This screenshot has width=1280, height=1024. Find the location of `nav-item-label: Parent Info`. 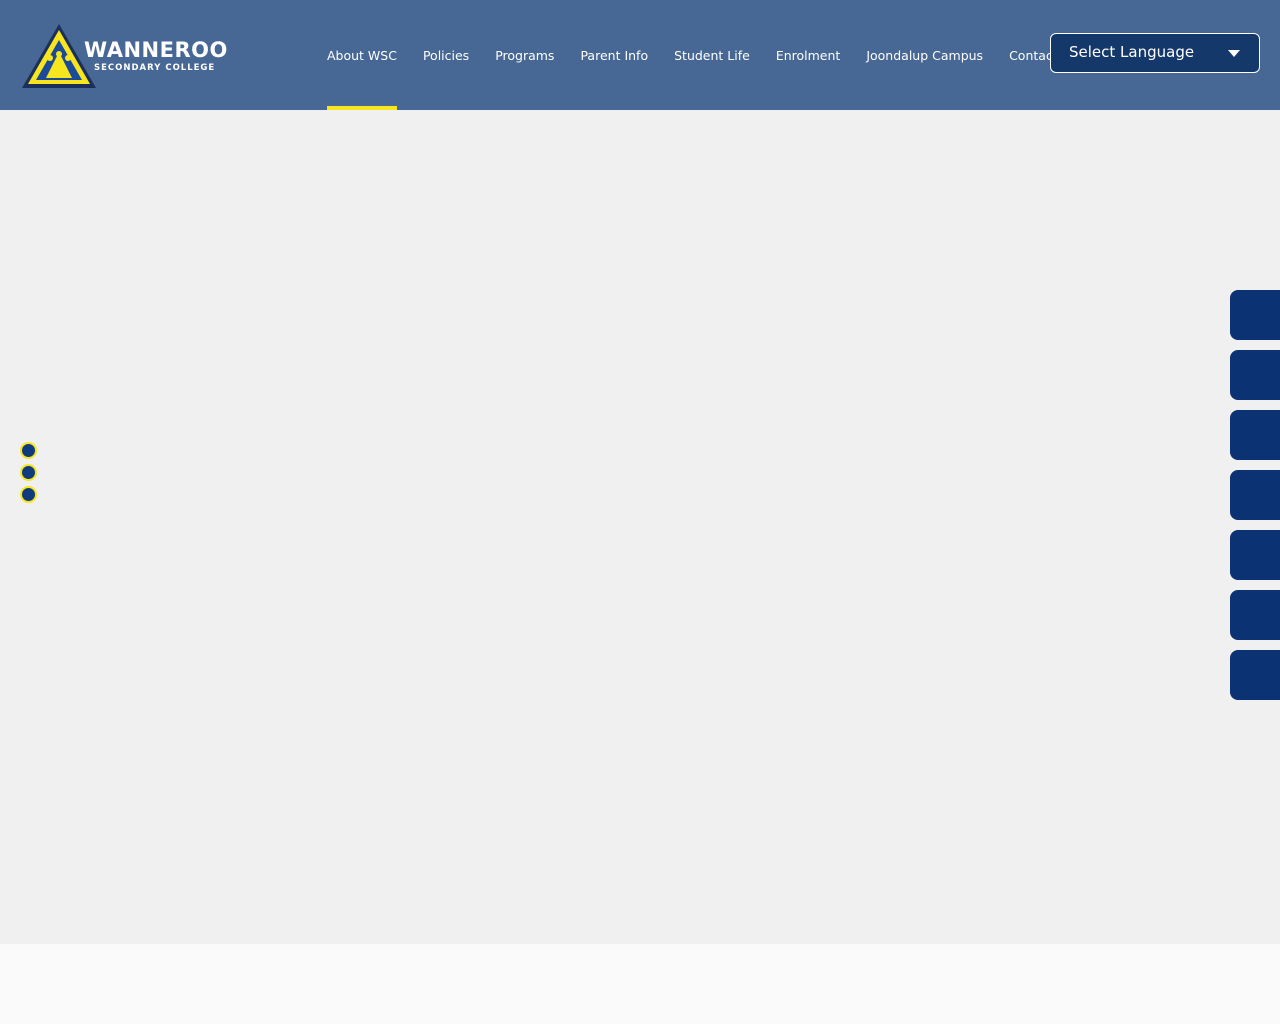

nav-item-label: Parent Info is located at coordinates (614, 55).